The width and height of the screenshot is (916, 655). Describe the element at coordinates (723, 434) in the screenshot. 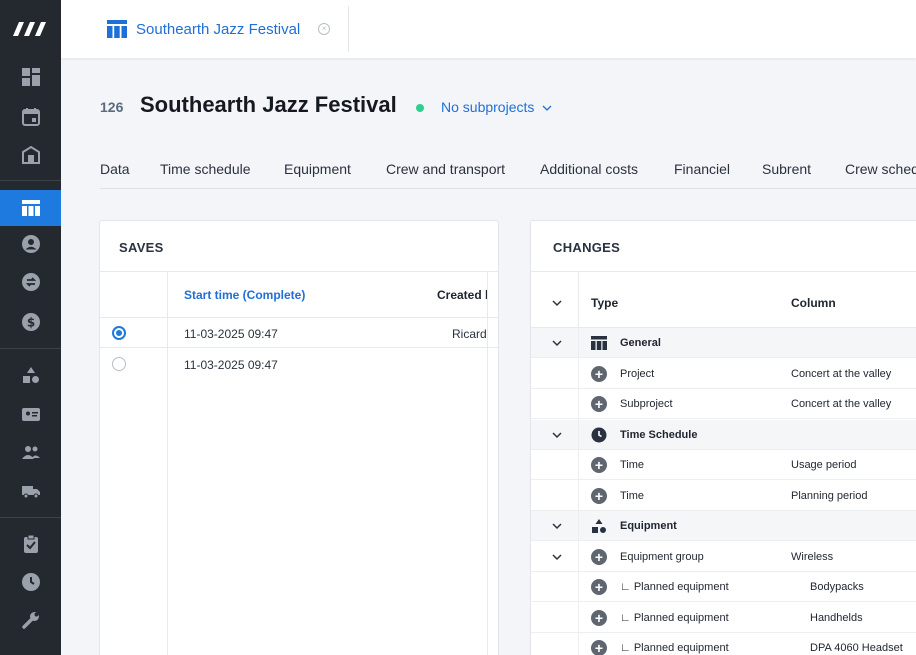

I see `group-row: Time Schedule` at that location.